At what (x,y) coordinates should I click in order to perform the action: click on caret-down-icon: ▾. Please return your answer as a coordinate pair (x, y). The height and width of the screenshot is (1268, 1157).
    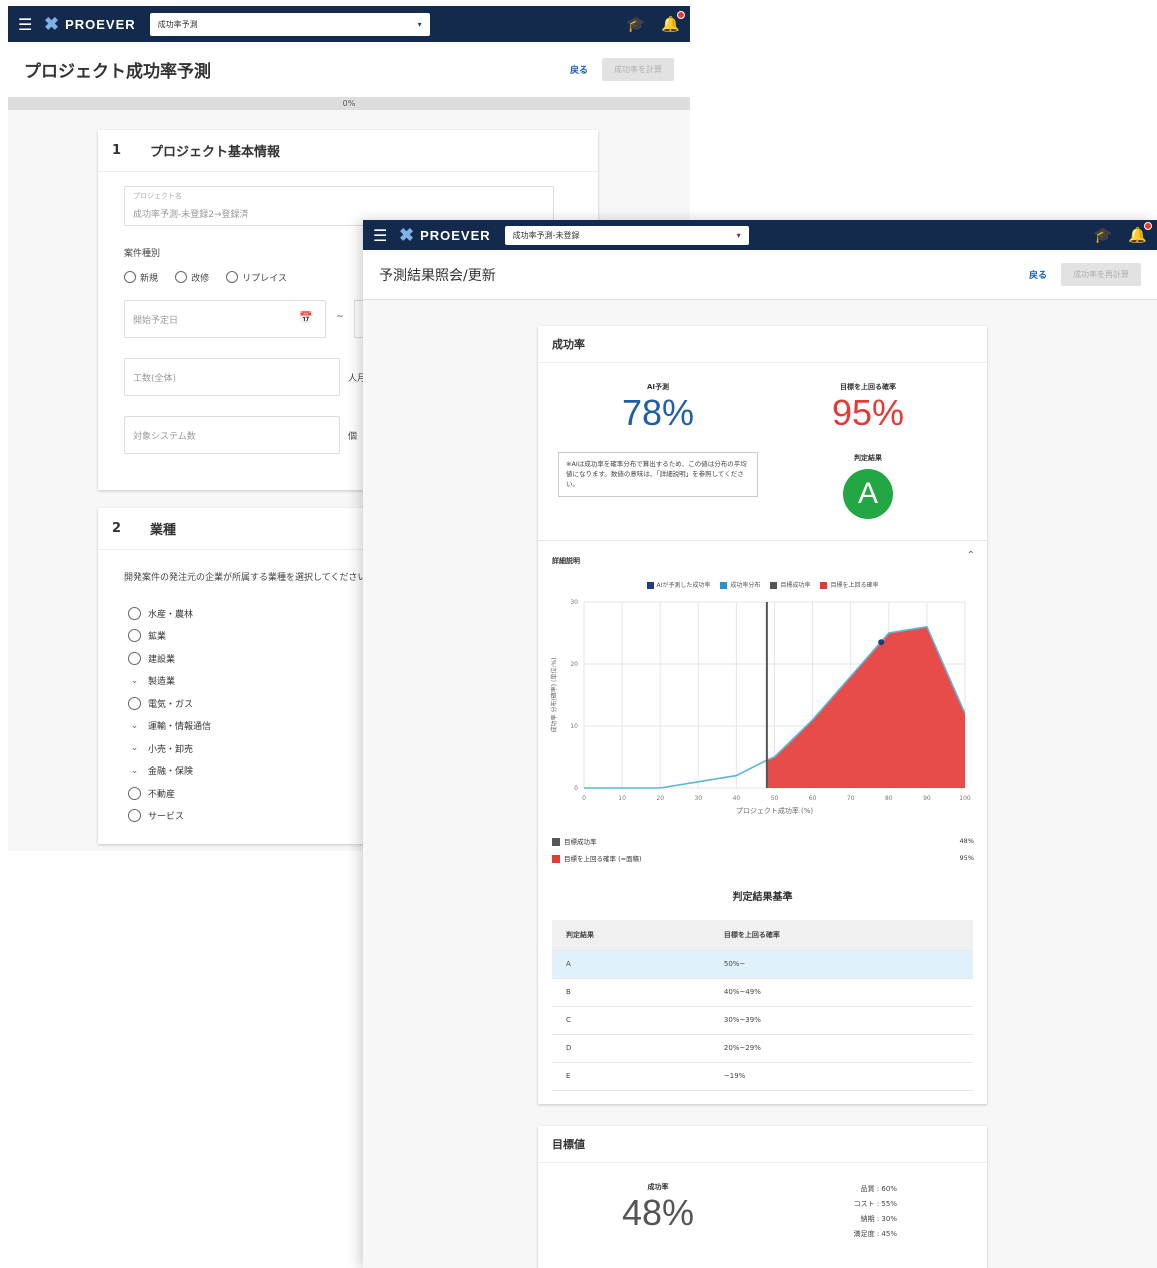
    Looking at the image, I should click on (419, 24).